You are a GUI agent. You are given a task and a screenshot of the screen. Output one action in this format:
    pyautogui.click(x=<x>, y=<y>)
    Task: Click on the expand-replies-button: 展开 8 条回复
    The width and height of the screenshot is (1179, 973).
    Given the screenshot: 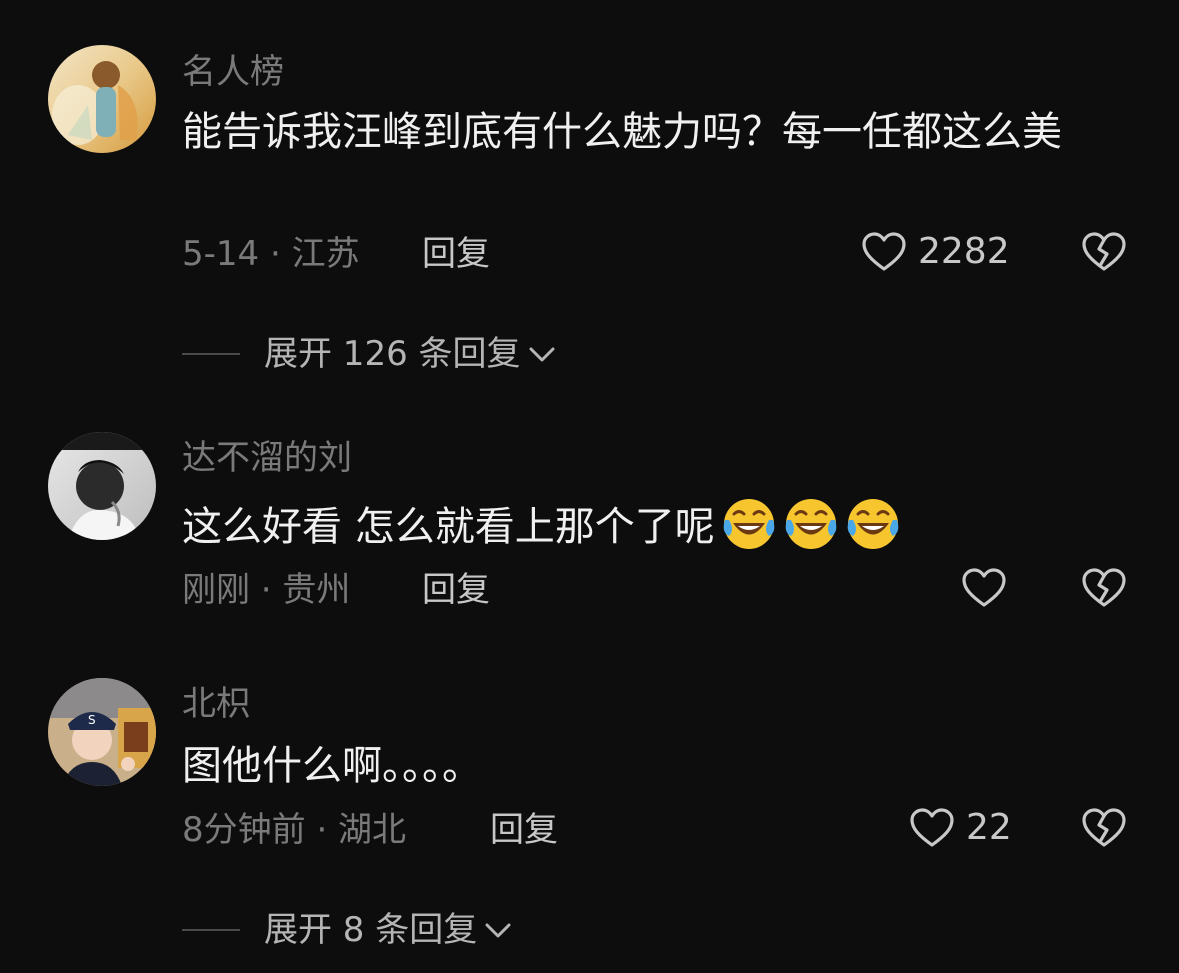 What is the action you would take?
    pyautogui.click(x=348, y=930)
    